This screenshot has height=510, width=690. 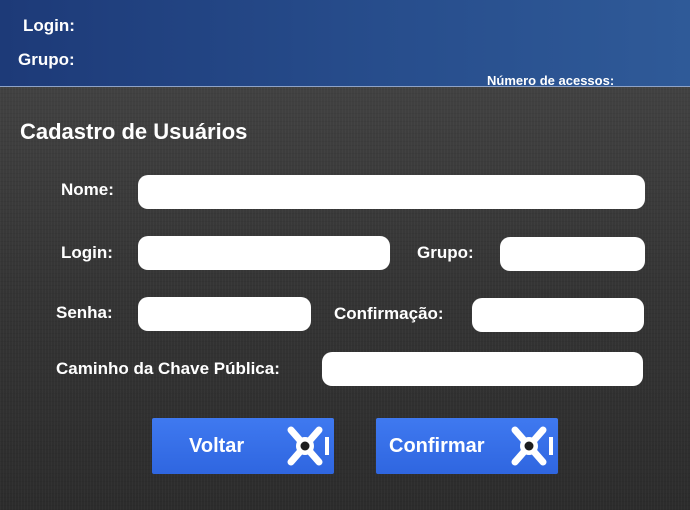 I want to click on voltar-button: Voltar, so click(x=243, y=446).